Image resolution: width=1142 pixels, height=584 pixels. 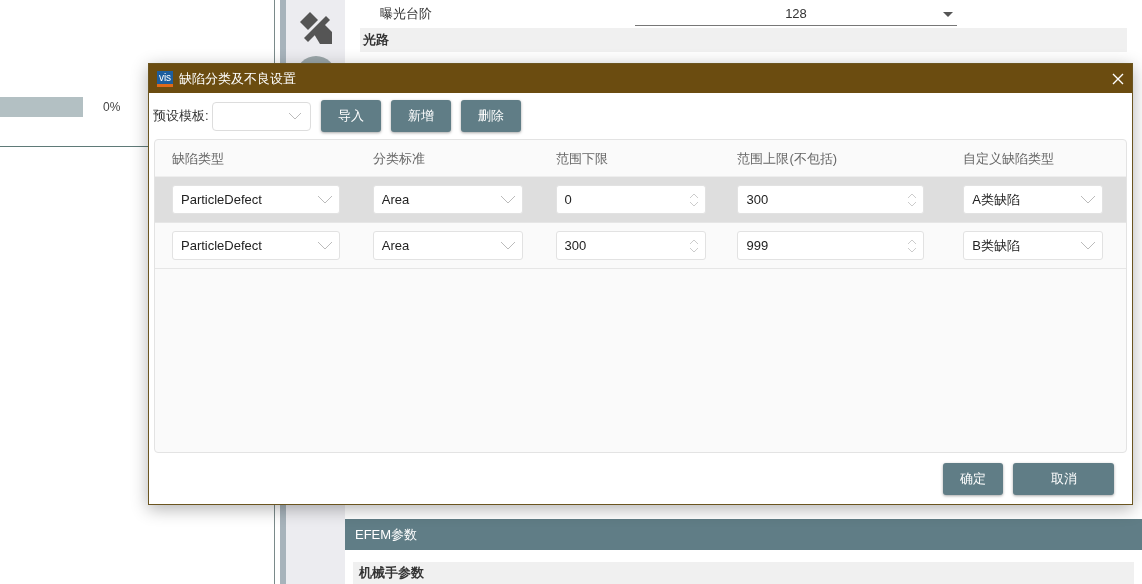 I want to click on dropdown: B类缺陷, so click(x=1033, y=245).